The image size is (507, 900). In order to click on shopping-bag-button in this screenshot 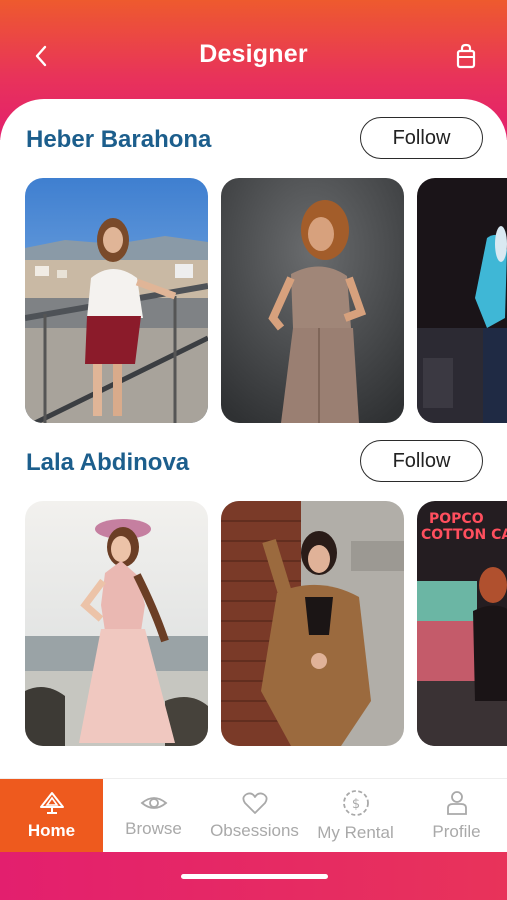, I will do `click(466, 56)`.